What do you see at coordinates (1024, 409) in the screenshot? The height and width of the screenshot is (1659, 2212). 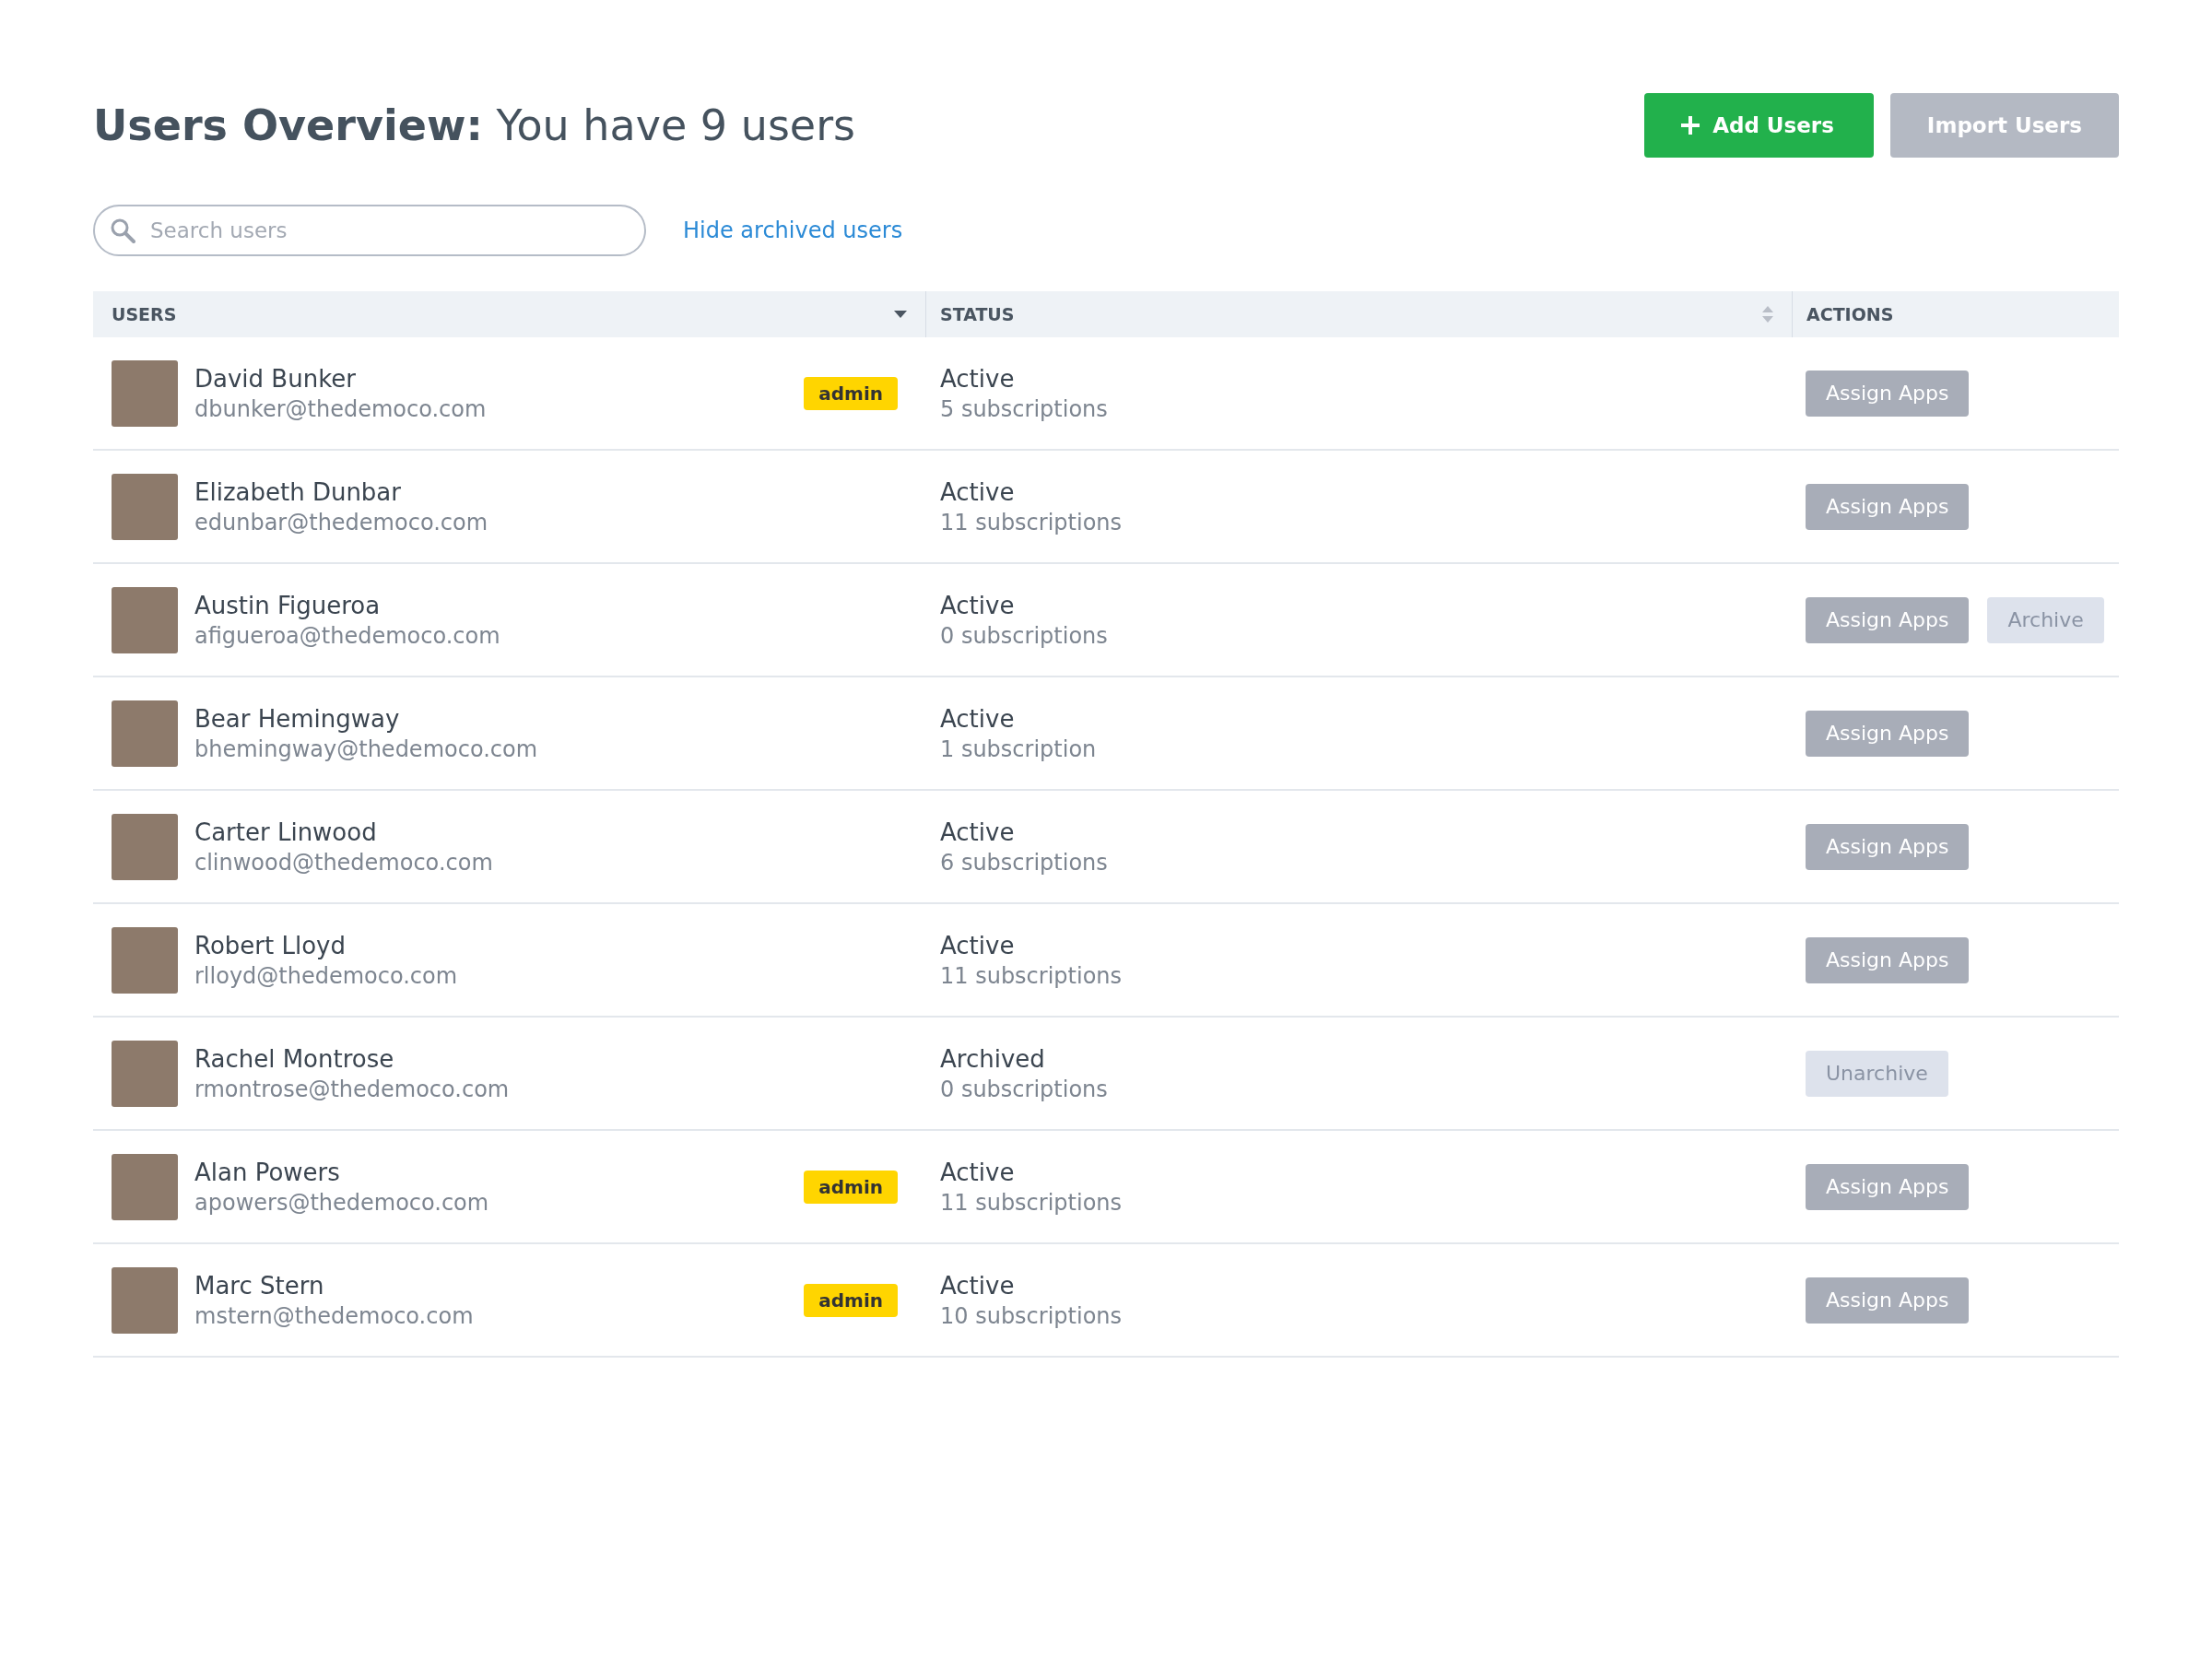 I see `subscription-count: 5 subscriptions` at bounding box center [1024, 409].